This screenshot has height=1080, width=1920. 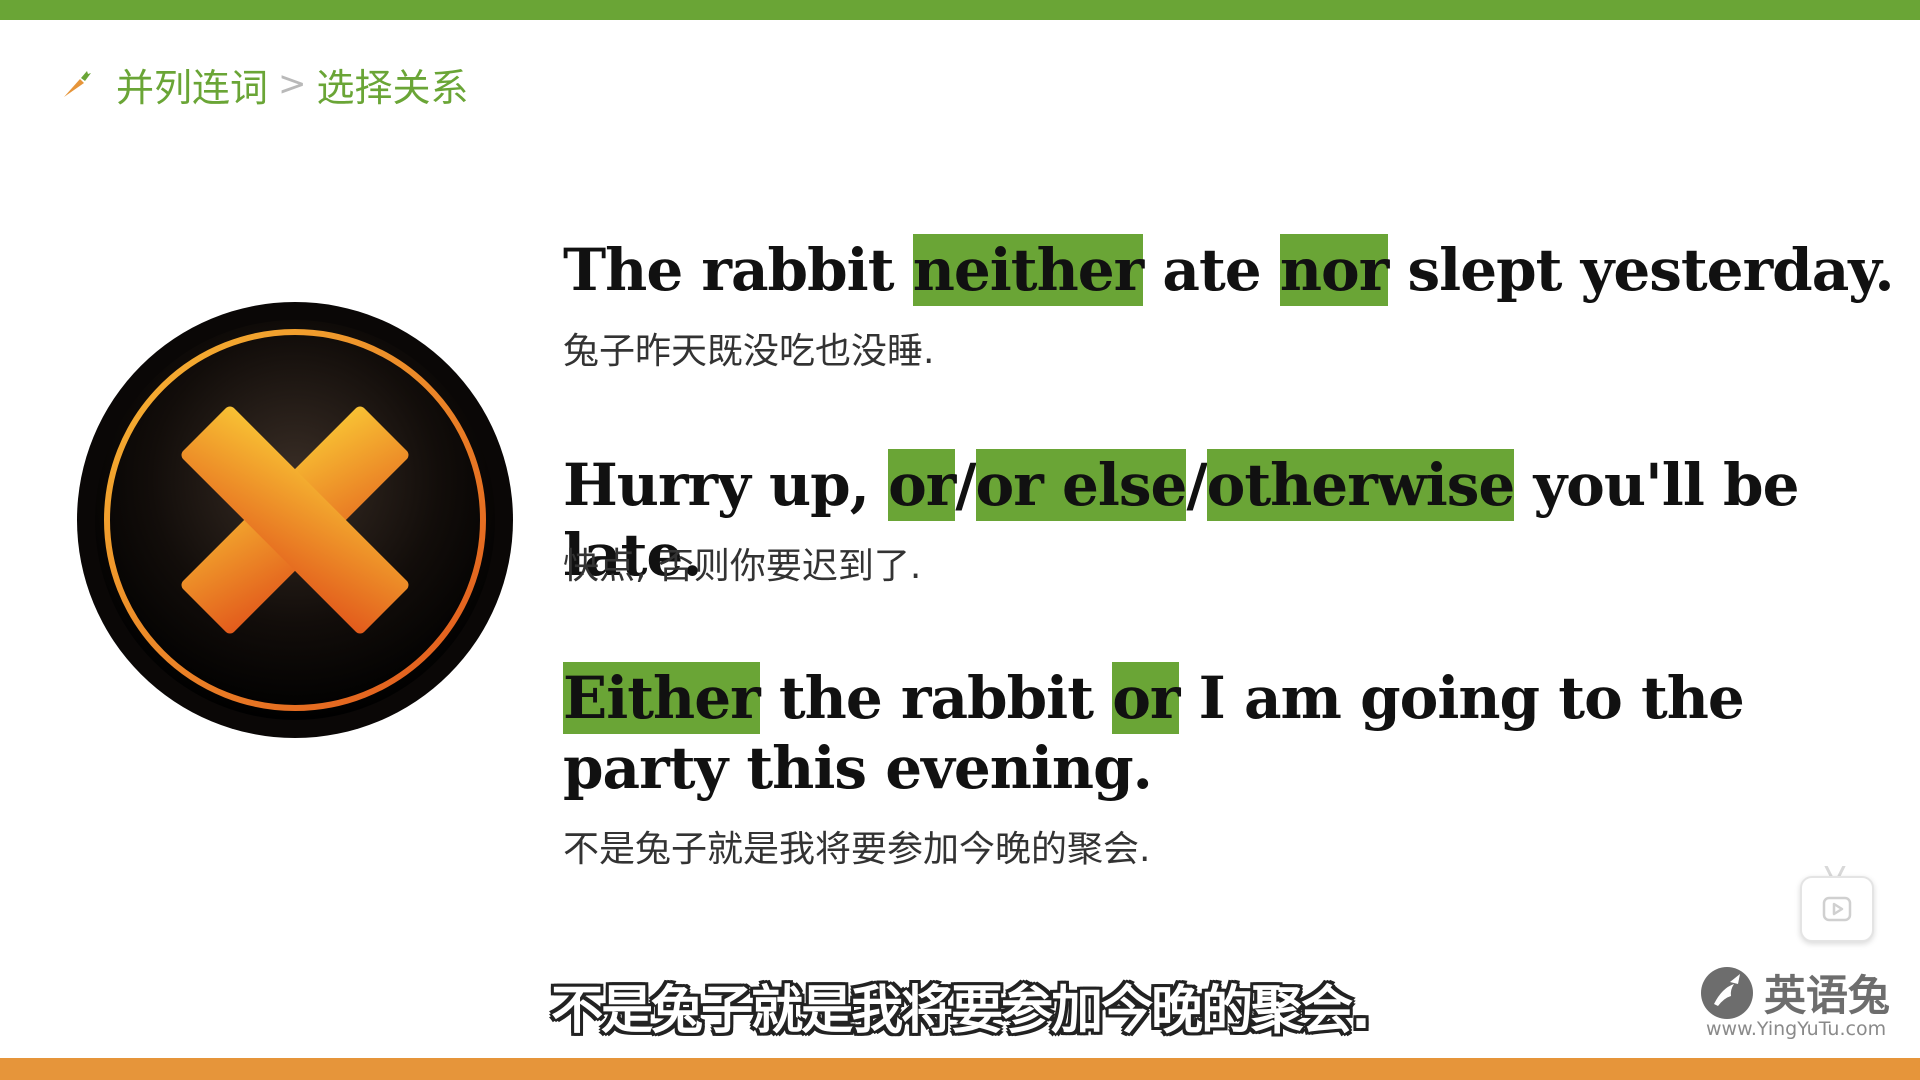 I want to click on highlighted-keyword: otherwise, so click(x=1360, y=485).